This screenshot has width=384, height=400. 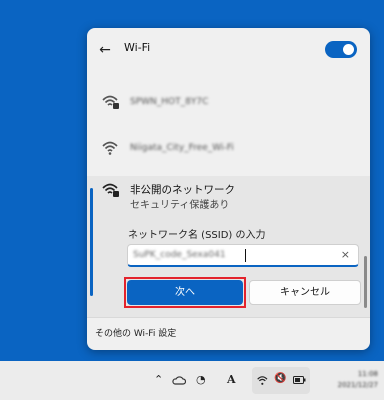 I want to click on network-item: Niigata_City_Free_Wi-Fi, so click(x=228, y=154).